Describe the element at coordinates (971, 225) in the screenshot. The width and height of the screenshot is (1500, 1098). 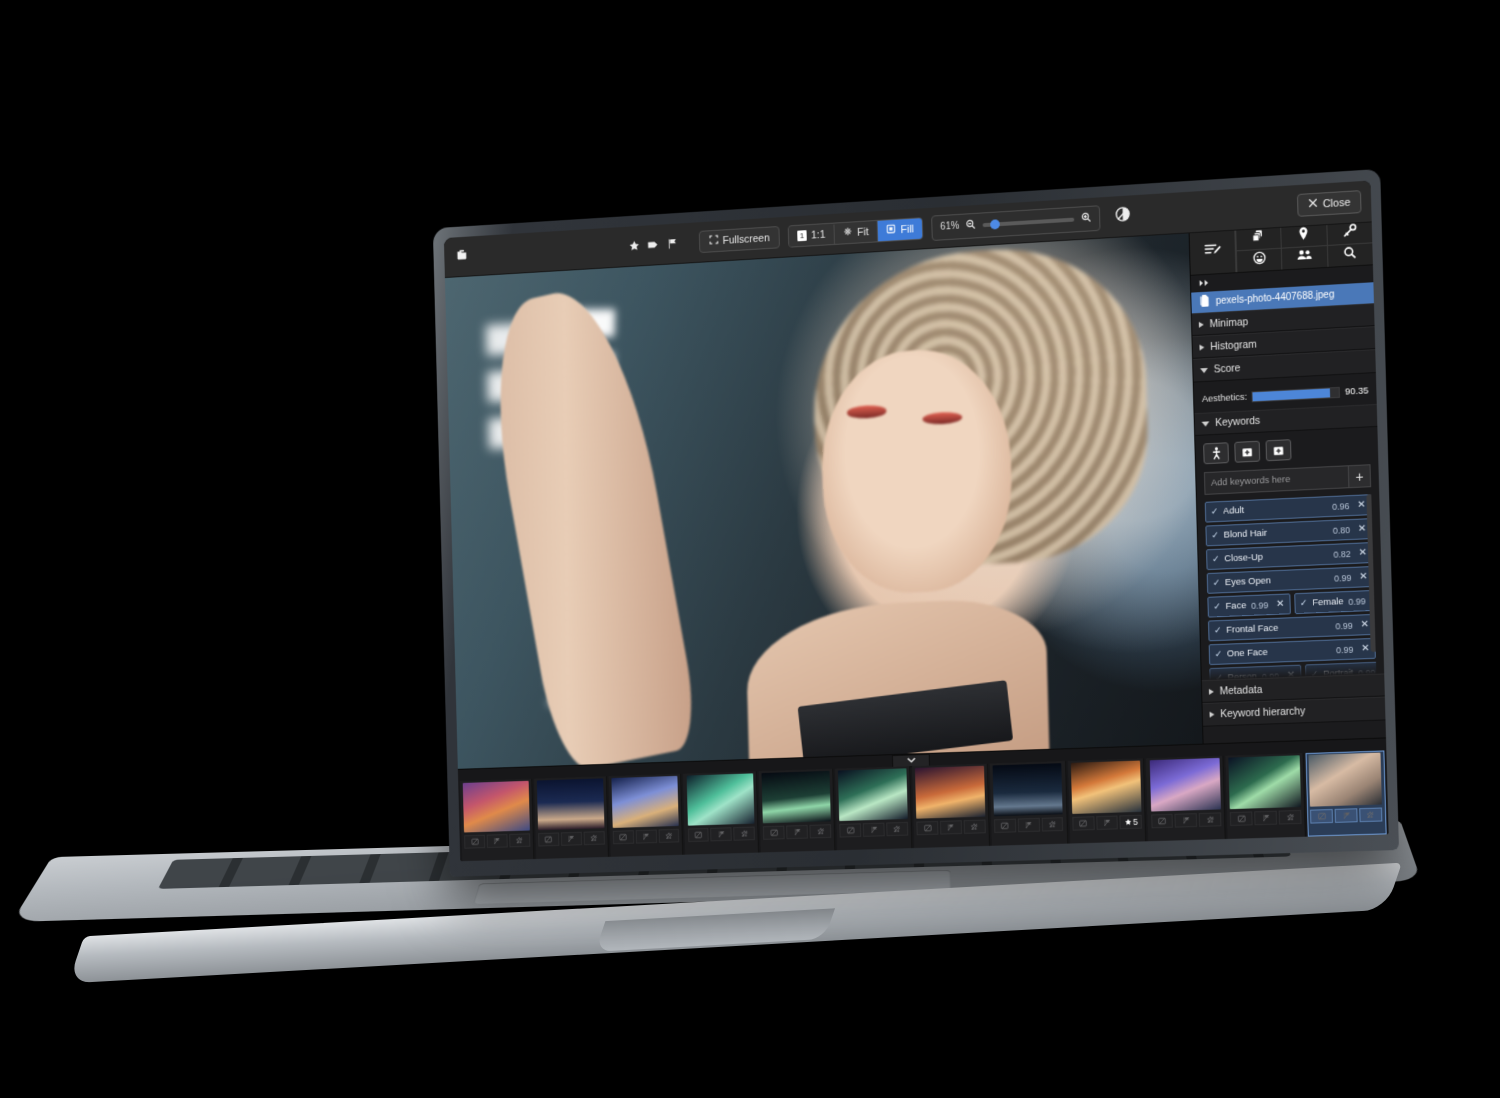
I see `zoom-out-icon` at that location.